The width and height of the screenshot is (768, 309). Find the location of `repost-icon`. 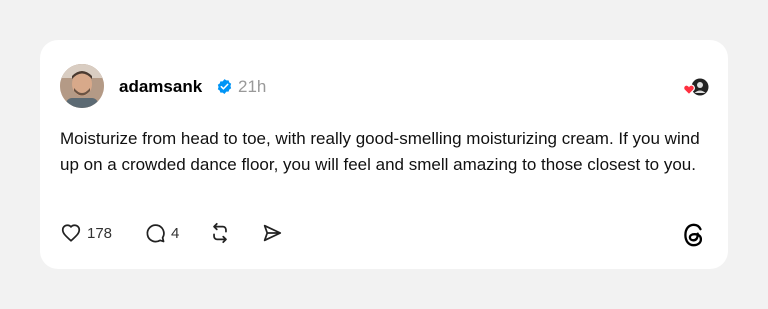

repost-icon is located at coordinates (220, 233).